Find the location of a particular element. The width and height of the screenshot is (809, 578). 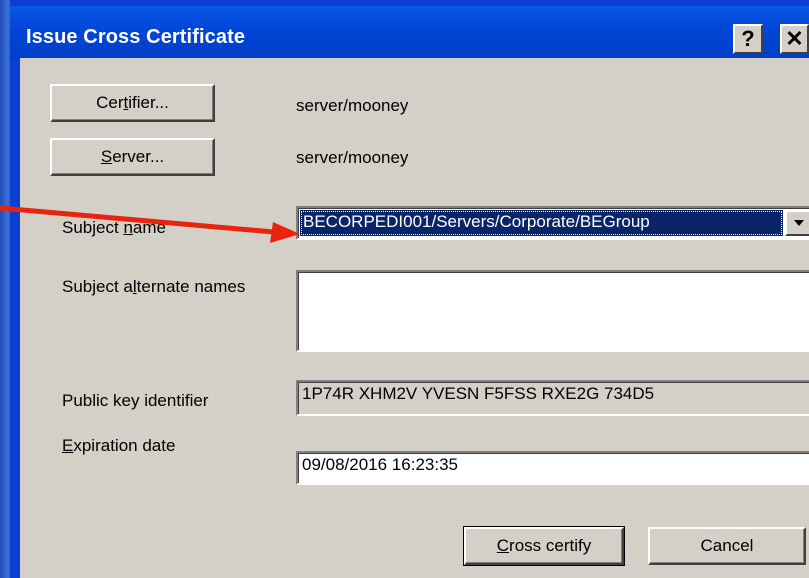

chevron-down-icon is located at coordinates (799, 223).